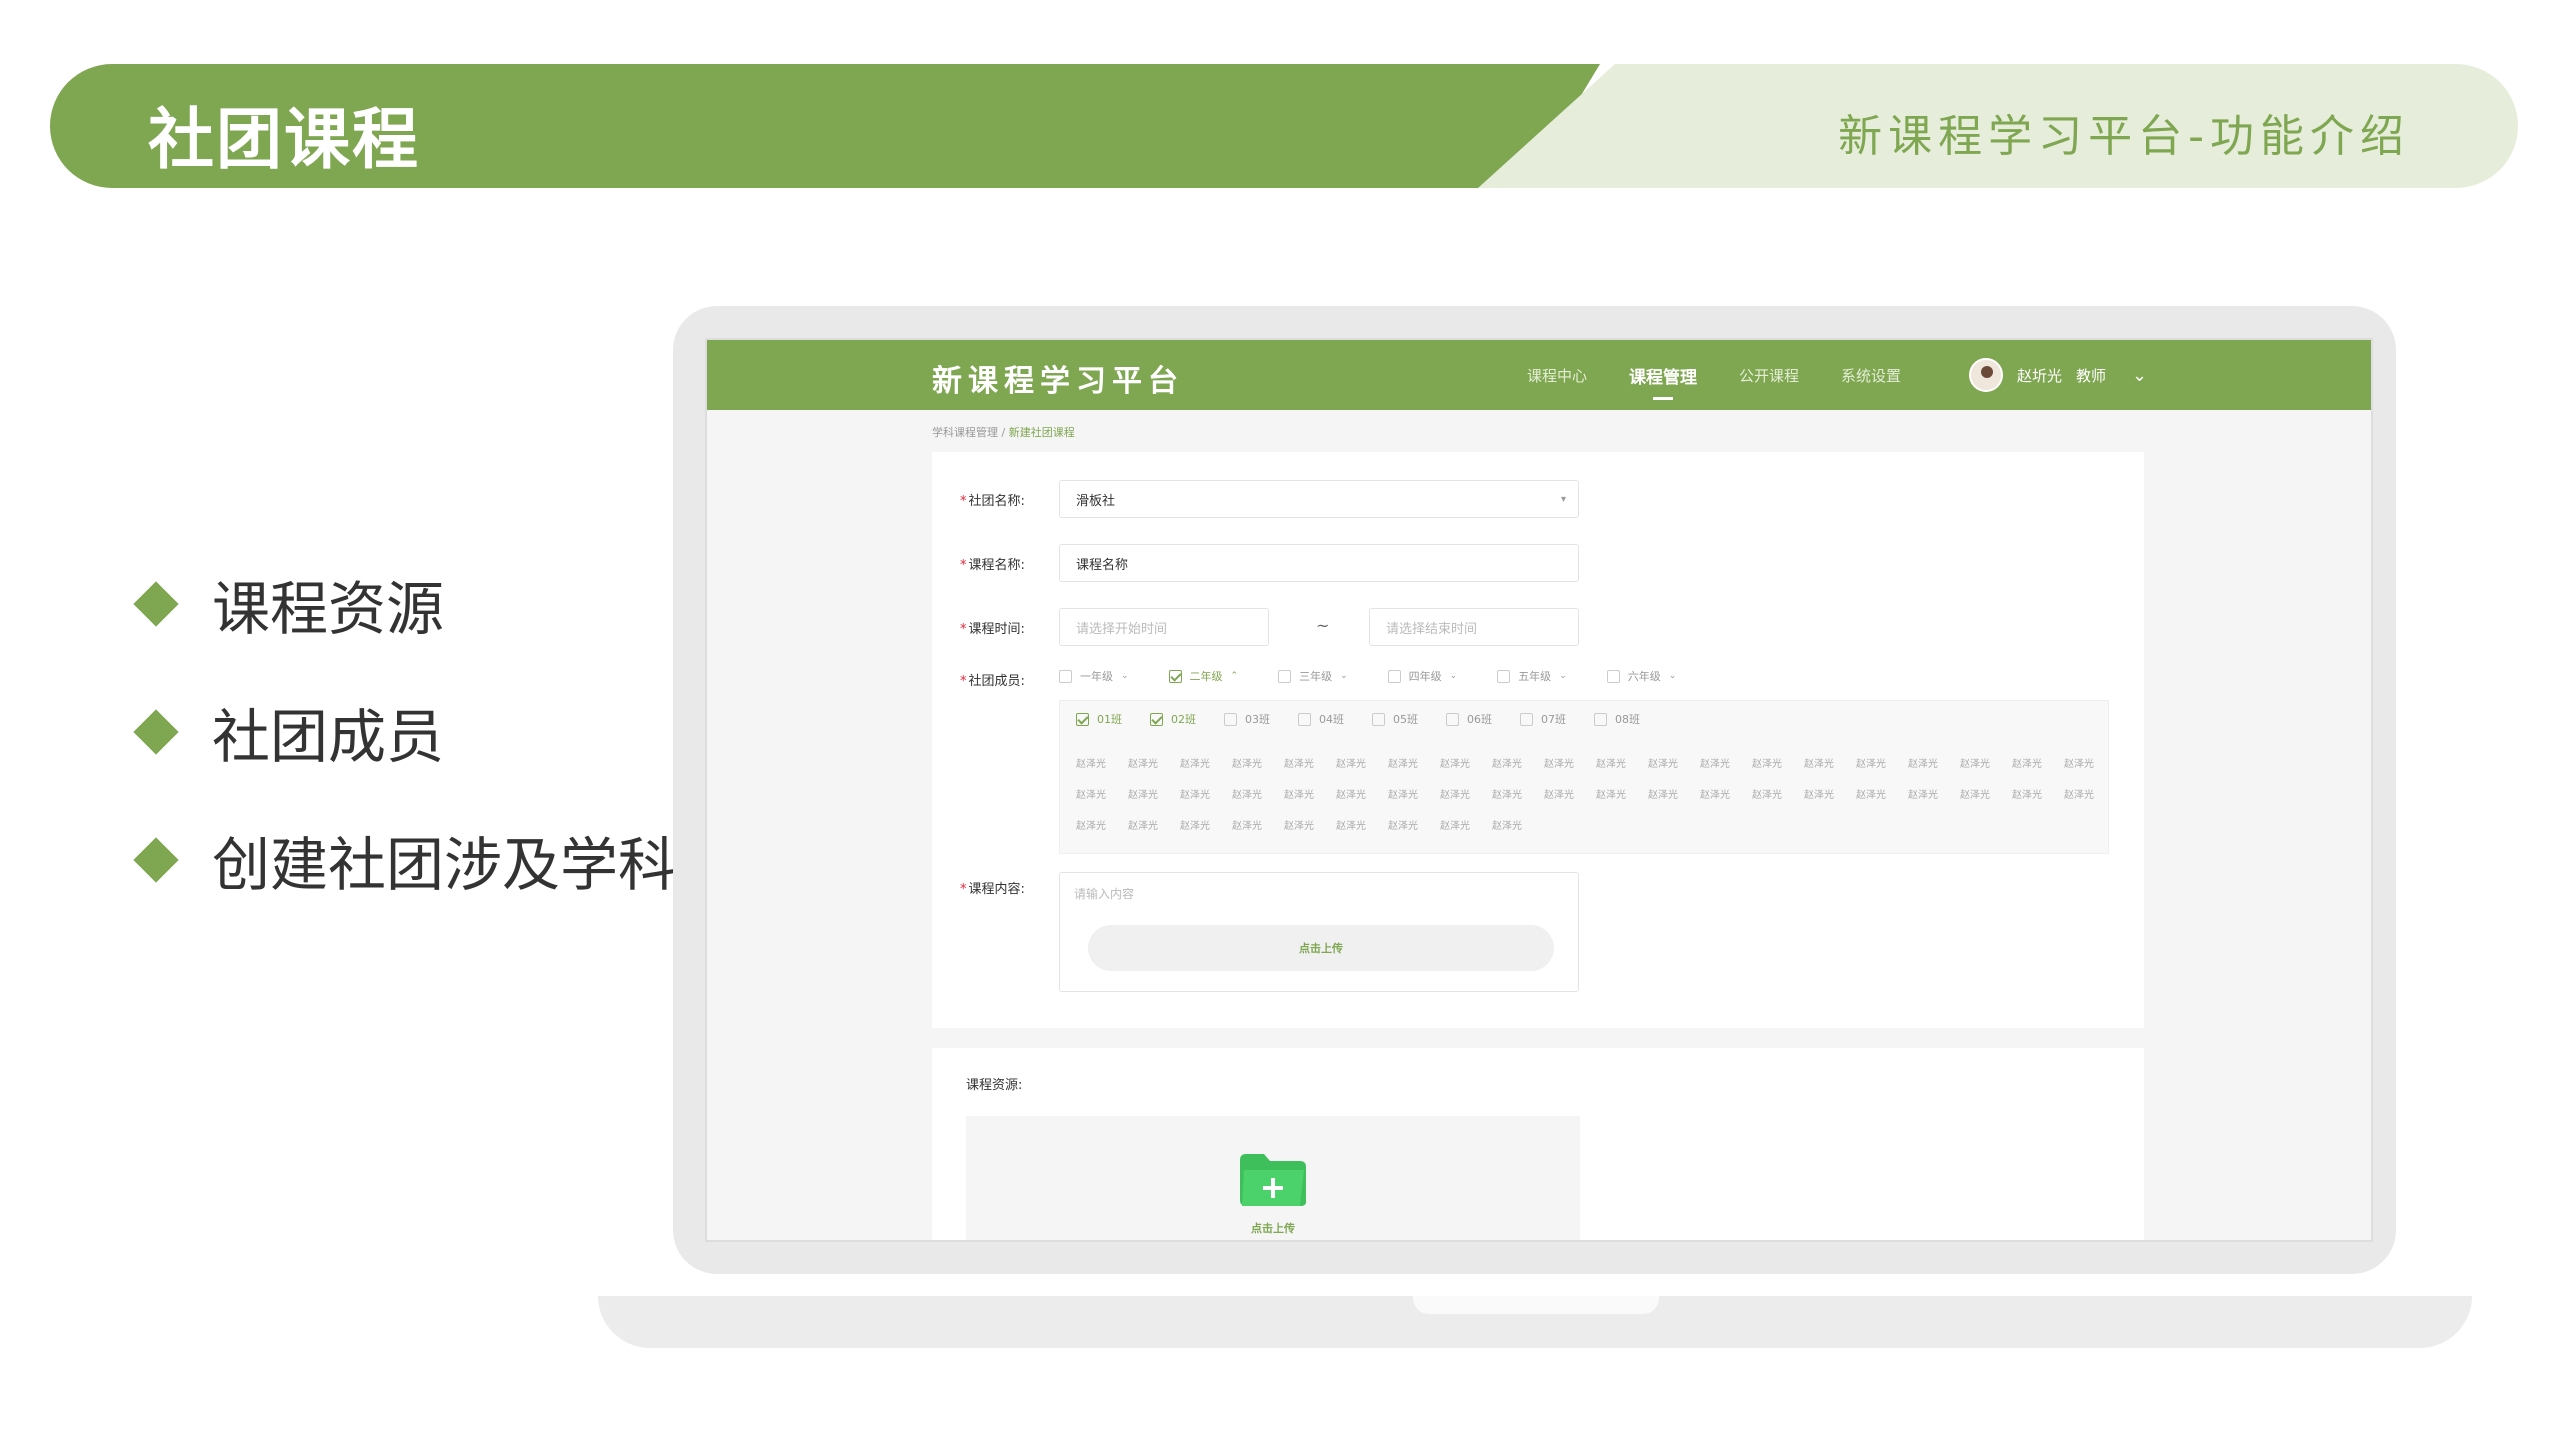 Image resolution: width=2560 pixels, height=1440 pixels. Describe the element at coordinates (1769, 375) in the screenshot. I see `nav-public-courses: 公开课程` at that location.